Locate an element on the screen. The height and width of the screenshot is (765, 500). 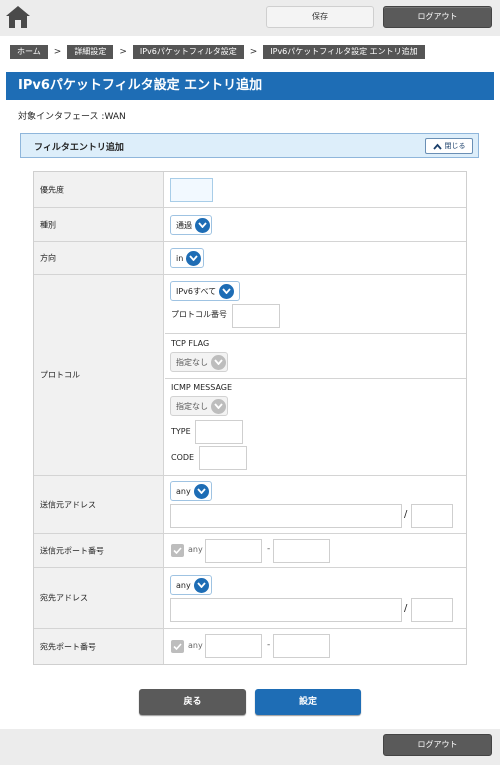
destination-address-selected-value: any is located at coordinates (183, 585).